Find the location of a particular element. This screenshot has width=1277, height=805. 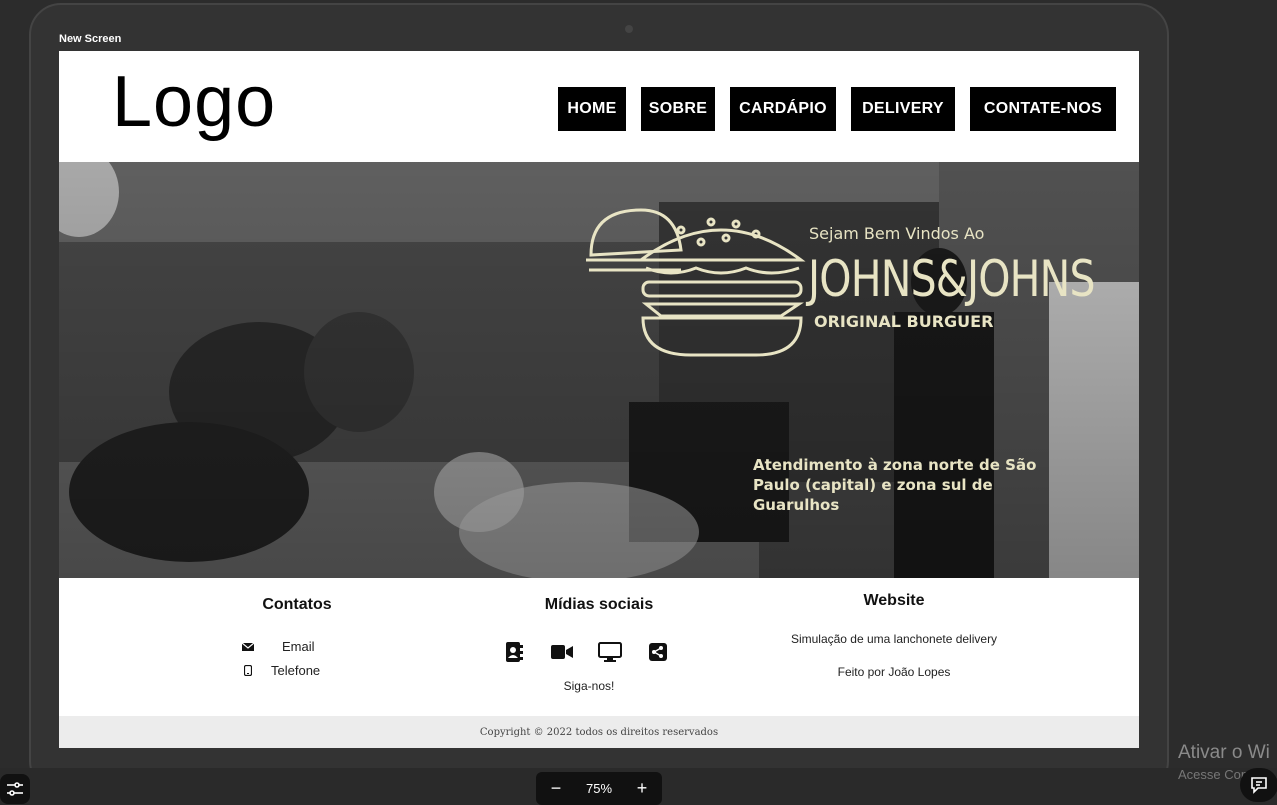

envelope-icon is located at coordinates (248, 646).